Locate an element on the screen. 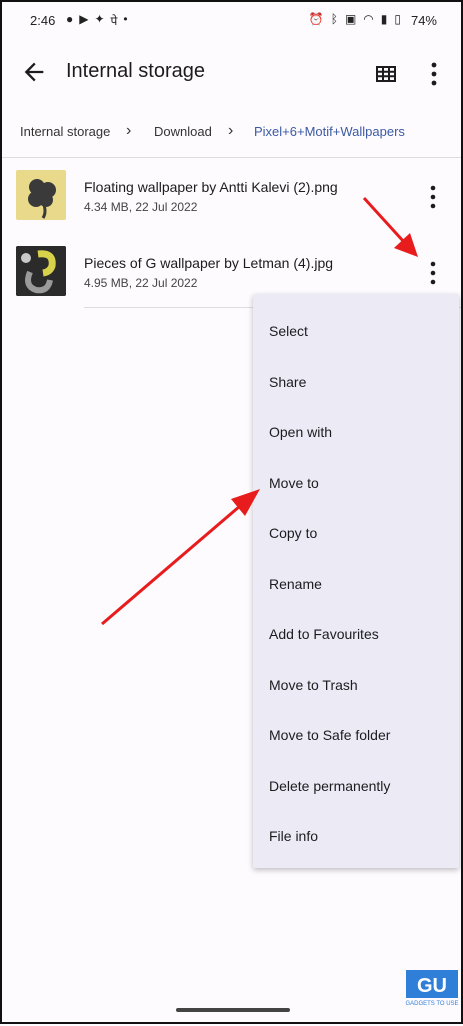 The image size is (463, 1026). breadcrumb-internal-storage: Internal storage is located at coordinates (65, 131).